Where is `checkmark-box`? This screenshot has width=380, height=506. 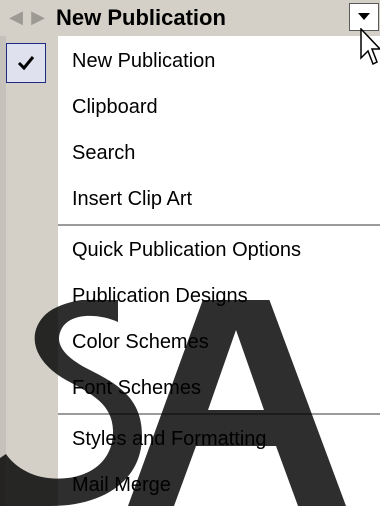
checkmark-box is located at coordinates (26, 63).